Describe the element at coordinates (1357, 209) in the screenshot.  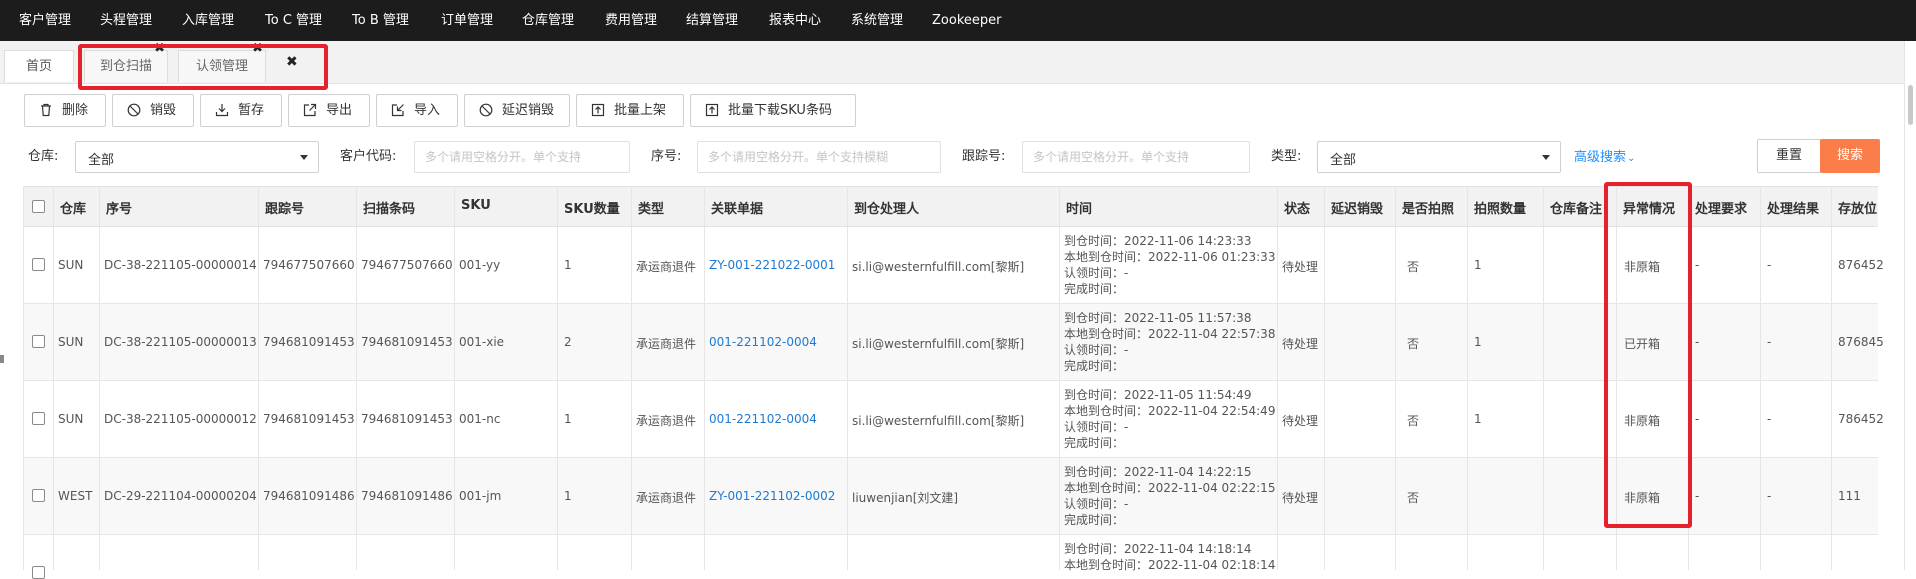
I see `col-delay-destroy: 延迟销毁` at that location.